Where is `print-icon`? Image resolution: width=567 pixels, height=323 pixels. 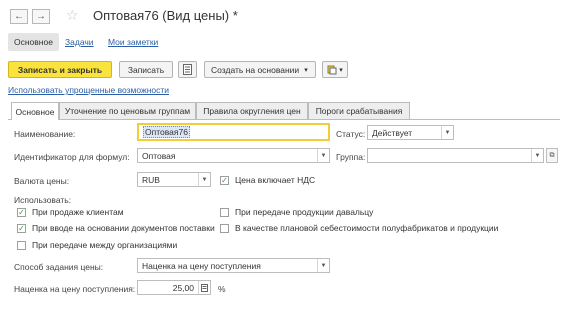 print-icon is located at coordinates (332, 69).